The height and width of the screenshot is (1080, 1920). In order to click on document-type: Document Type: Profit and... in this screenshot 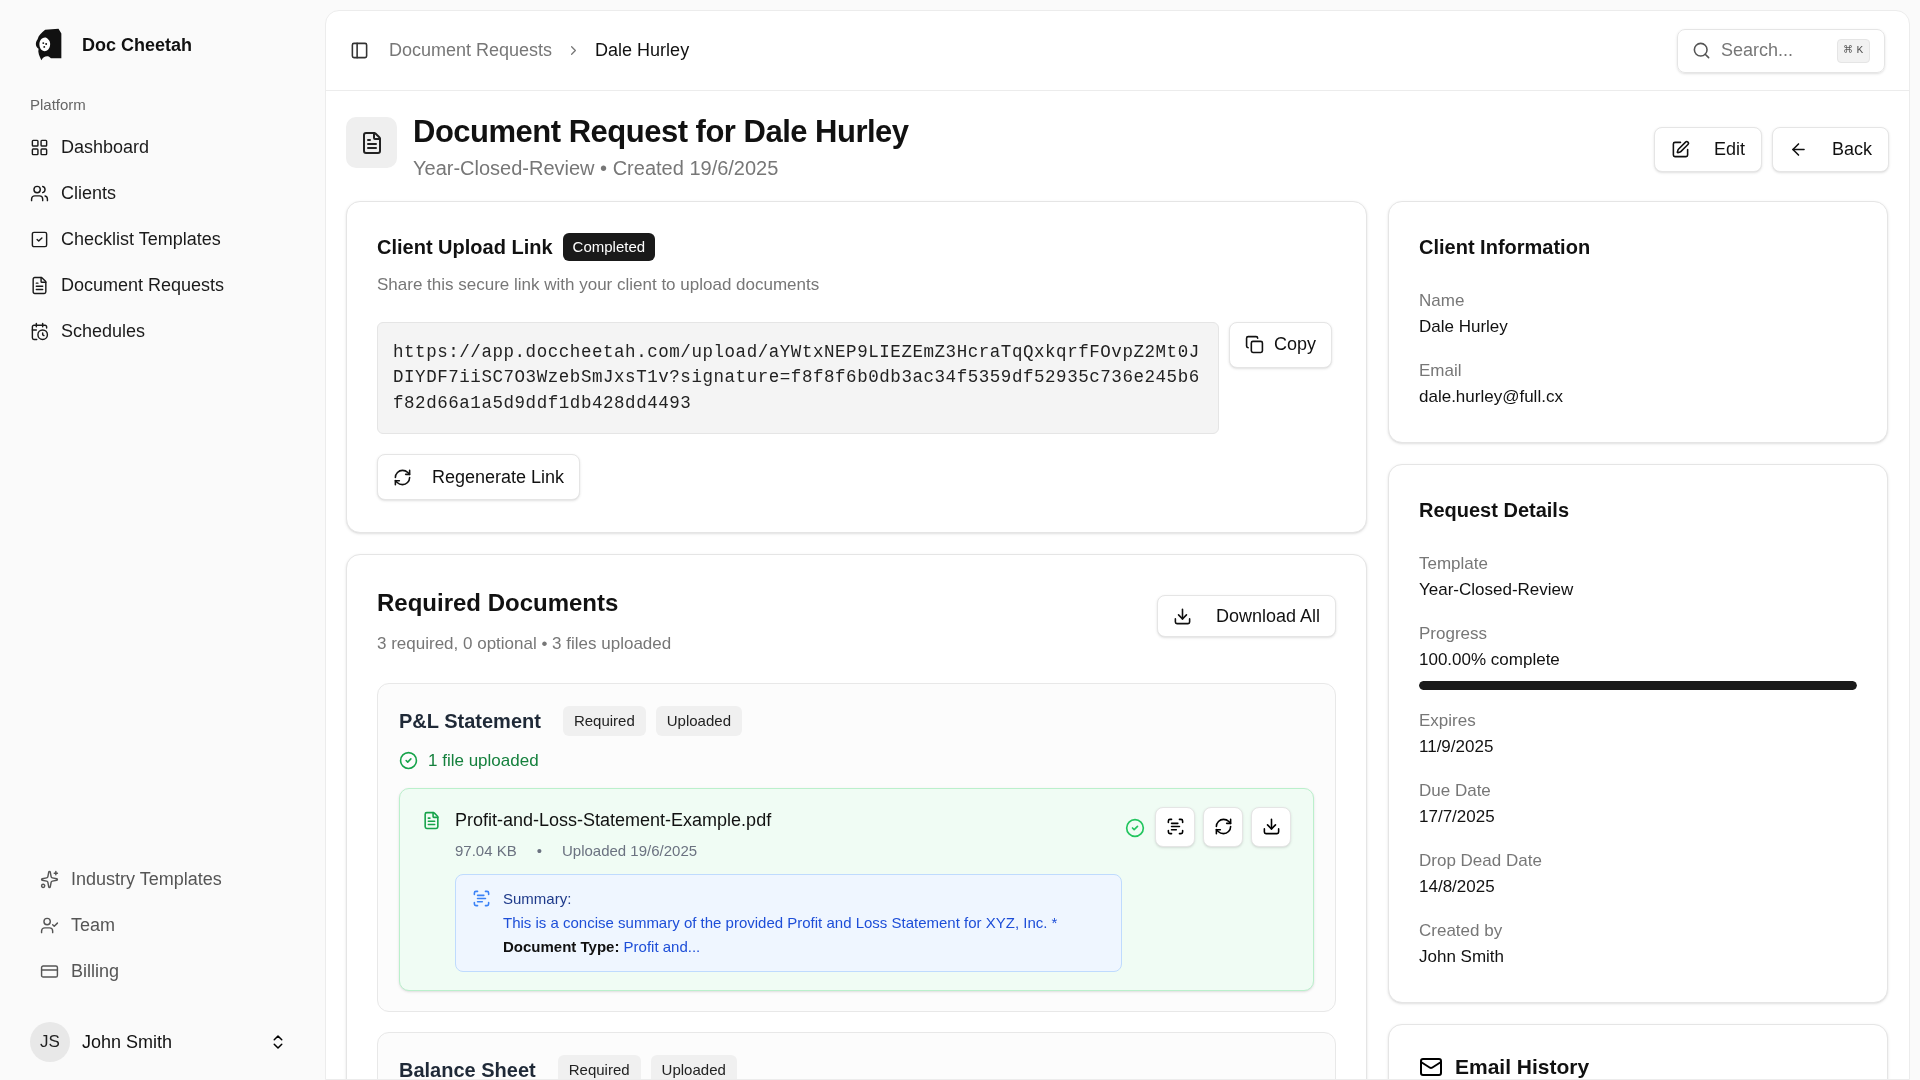, I will do `click(602, 947)`.